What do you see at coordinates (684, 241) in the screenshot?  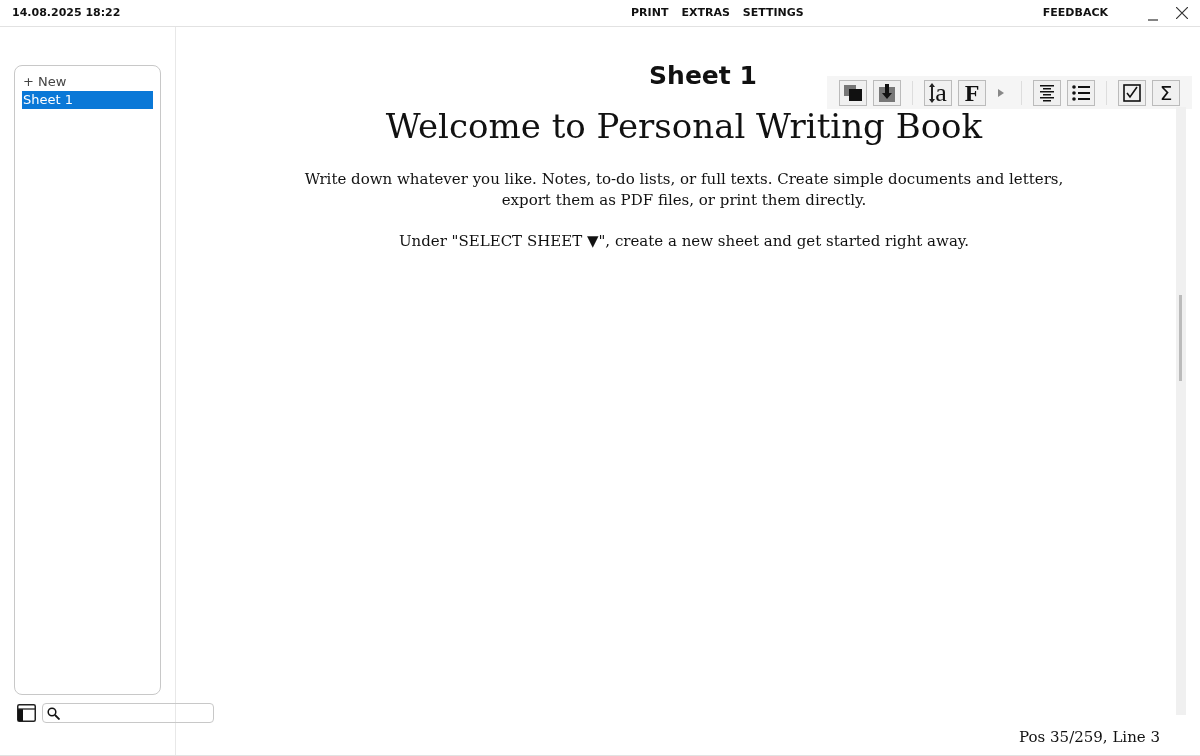 I see `document-paragraph: Under "SELECT SHEET ▼", create a new sheet and get started right away.` at bounding box center [684, 241].